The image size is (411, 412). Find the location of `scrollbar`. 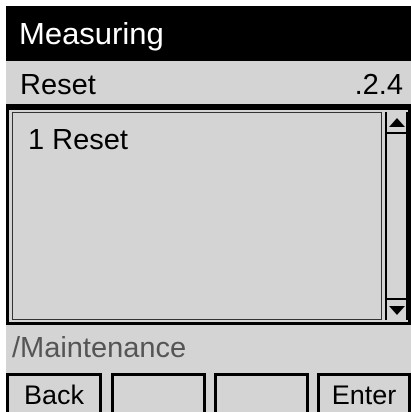

scrollbar is located at coordinates (396, 216).